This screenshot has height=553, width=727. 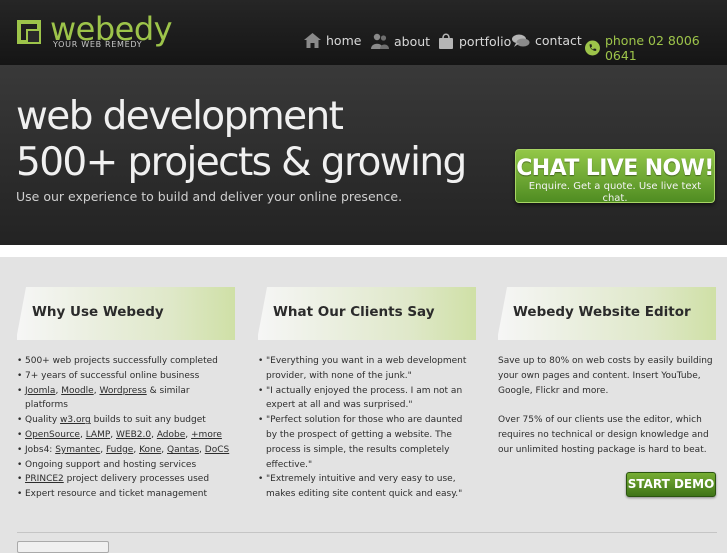 What do you see at coordinates (183, 450) in the screenshot?
I see `link-qantas: Qantas` at bounding box center [183, 450].